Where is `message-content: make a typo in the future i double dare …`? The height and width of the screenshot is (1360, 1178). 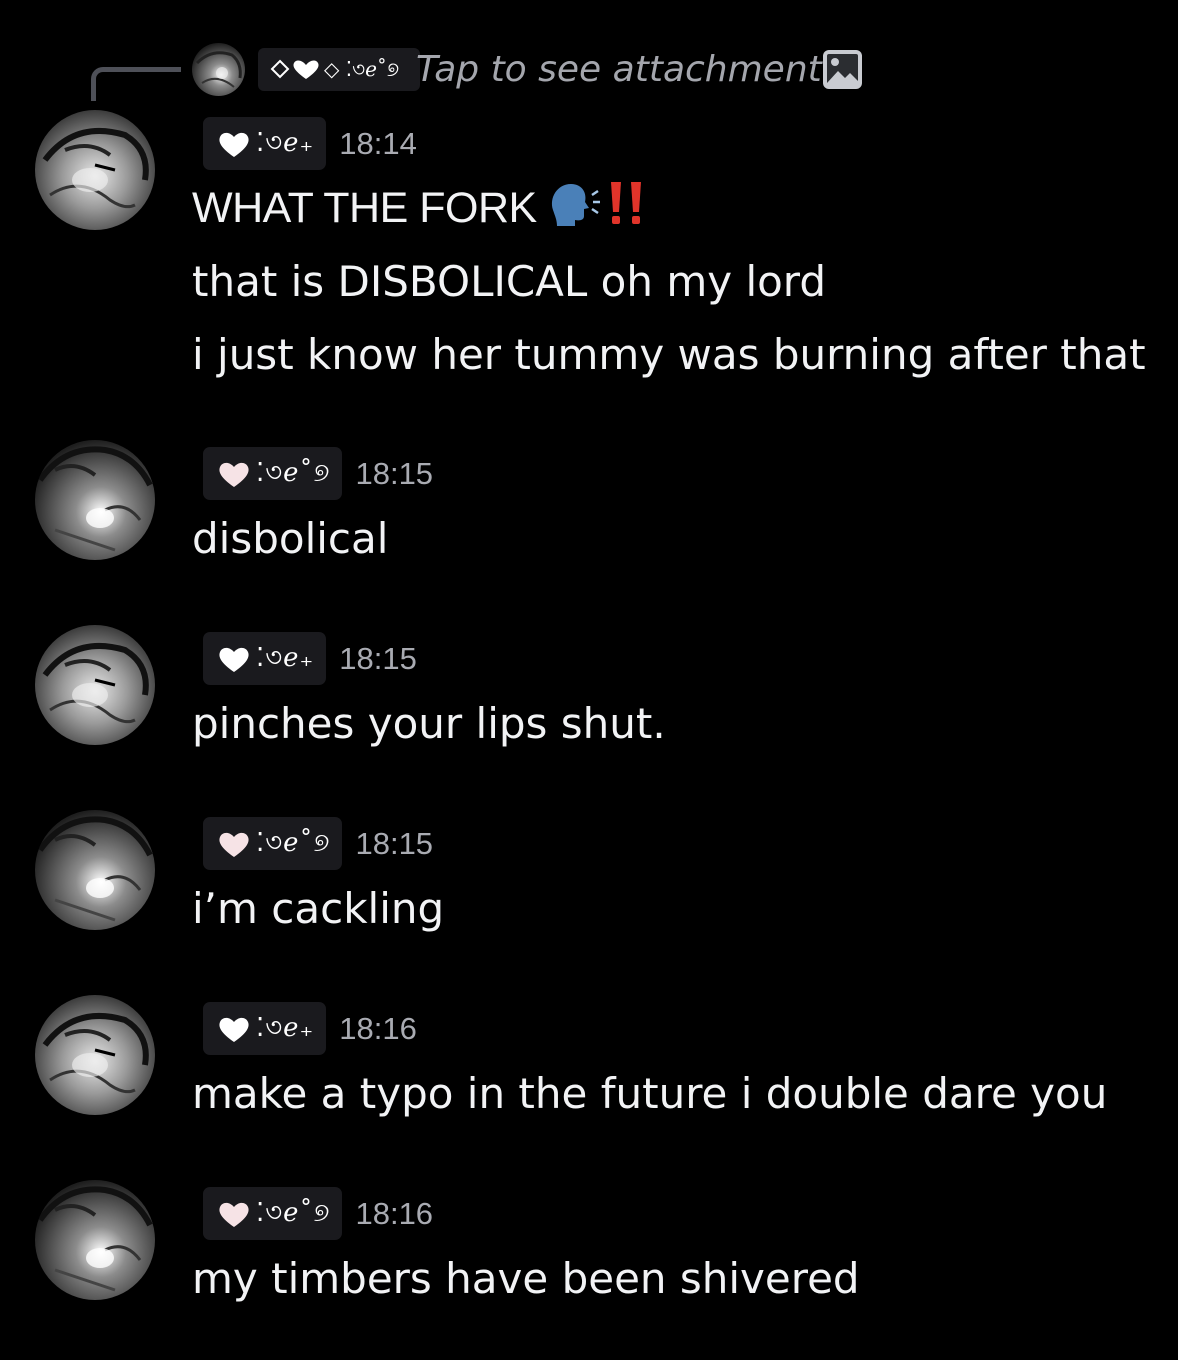
message-content: make a typo in the future i double dare … is located at coordinates (665, 1093).